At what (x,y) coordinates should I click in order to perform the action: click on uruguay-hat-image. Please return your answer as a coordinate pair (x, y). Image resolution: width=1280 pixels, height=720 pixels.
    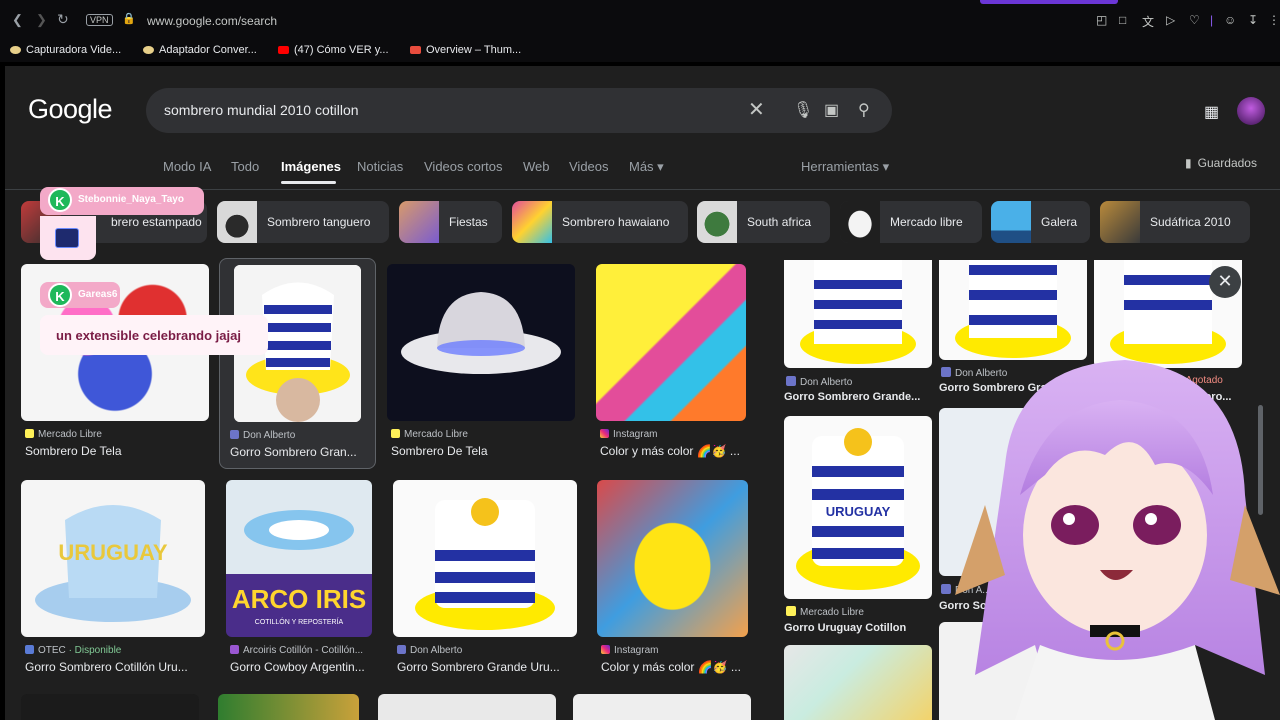
    Looking at the image, I should click on (858, 312).